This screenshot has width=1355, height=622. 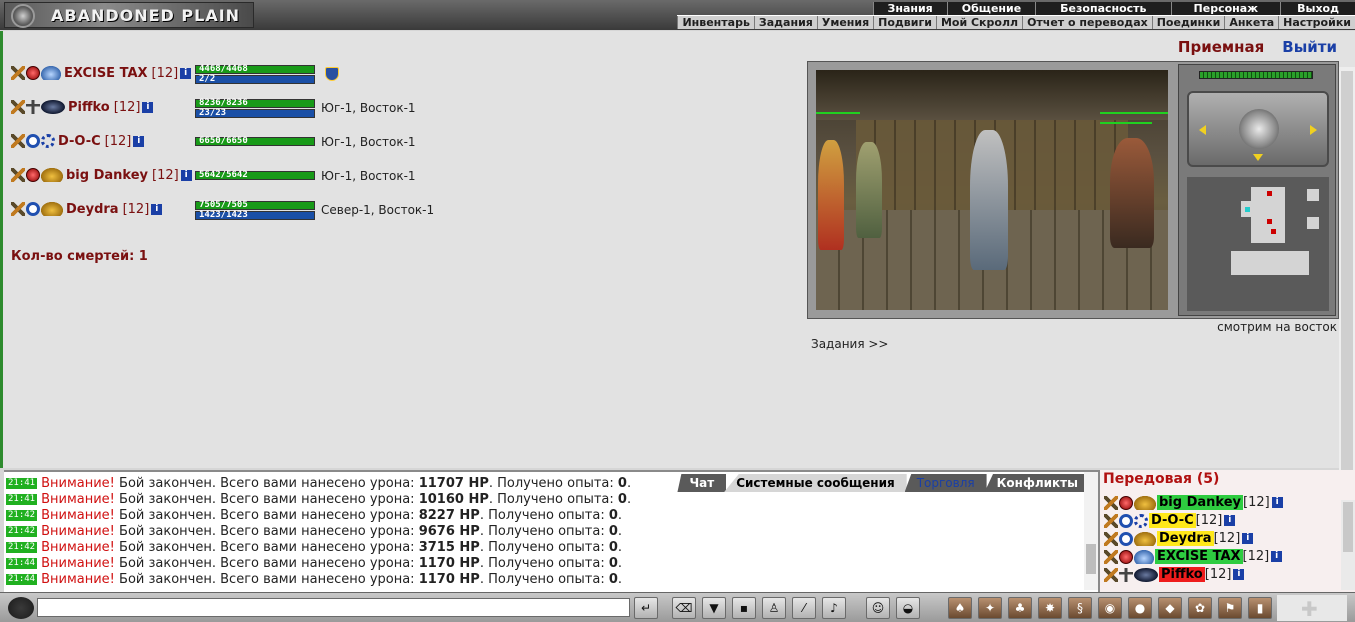 I want to click on submenu-profile: Анкета, so click(x=1251, y=22).